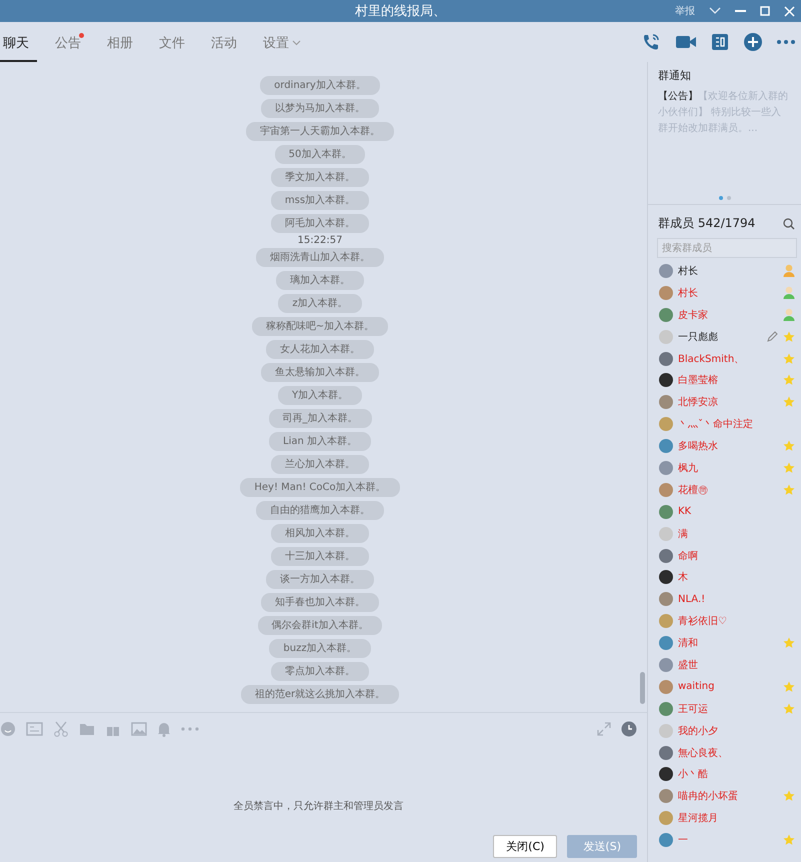 The image size is (801, 862). I want to click on member-item: 盛世, so click(724, 665).